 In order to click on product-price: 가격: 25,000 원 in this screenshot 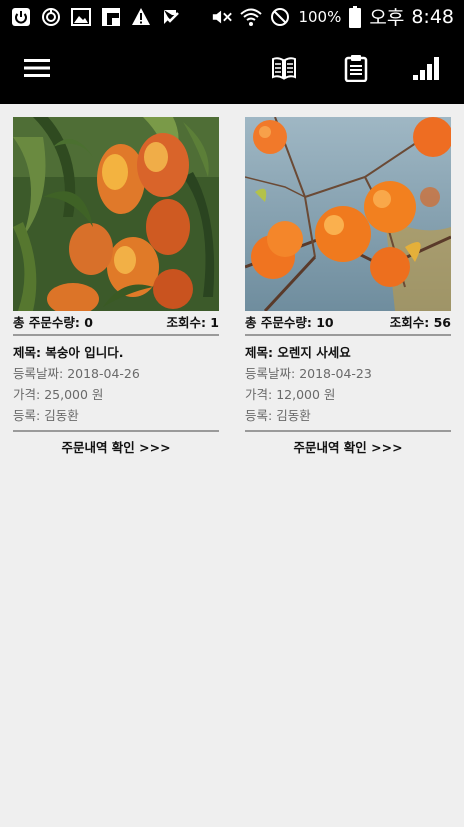, I will do `click(116, 394)`.